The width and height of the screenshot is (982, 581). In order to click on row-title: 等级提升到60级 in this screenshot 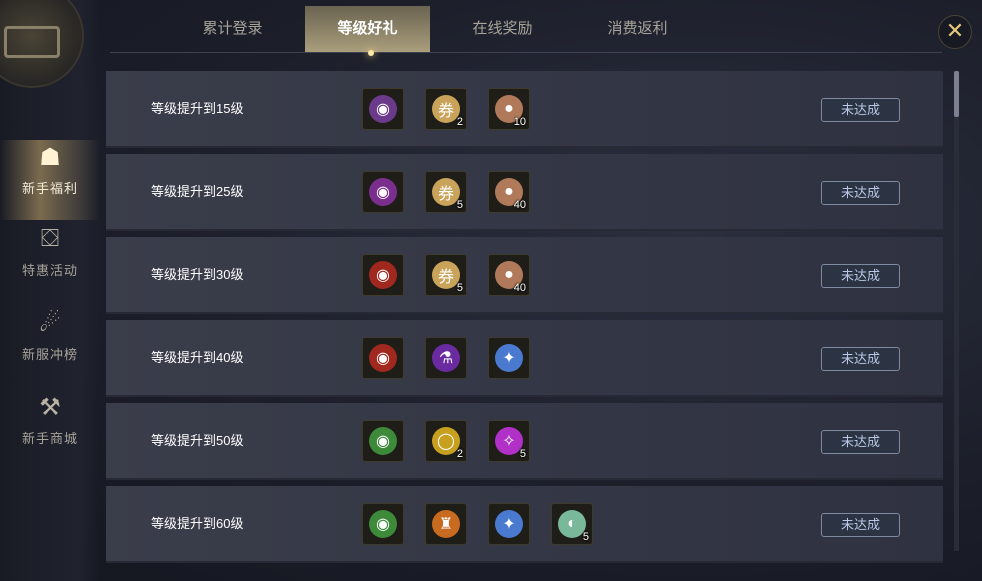, I will do `click(197, 523)`.